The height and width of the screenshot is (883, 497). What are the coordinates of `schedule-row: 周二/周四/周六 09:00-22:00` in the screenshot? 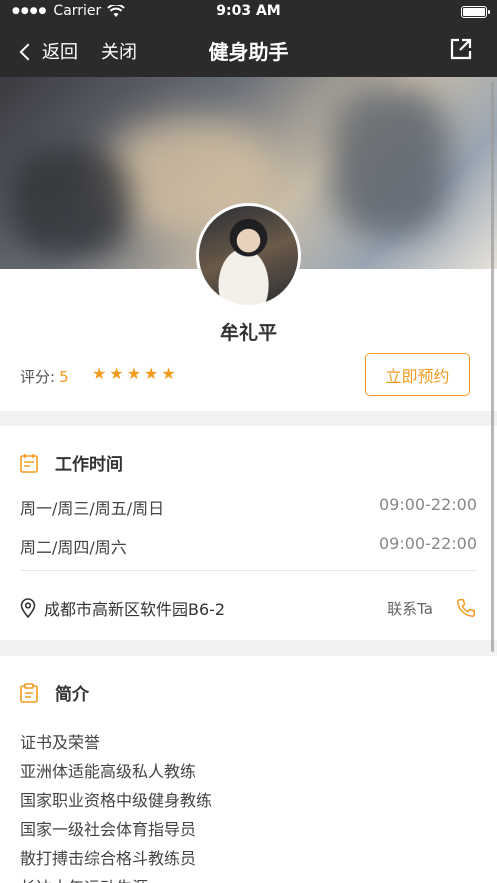 It's located at (248, 546).